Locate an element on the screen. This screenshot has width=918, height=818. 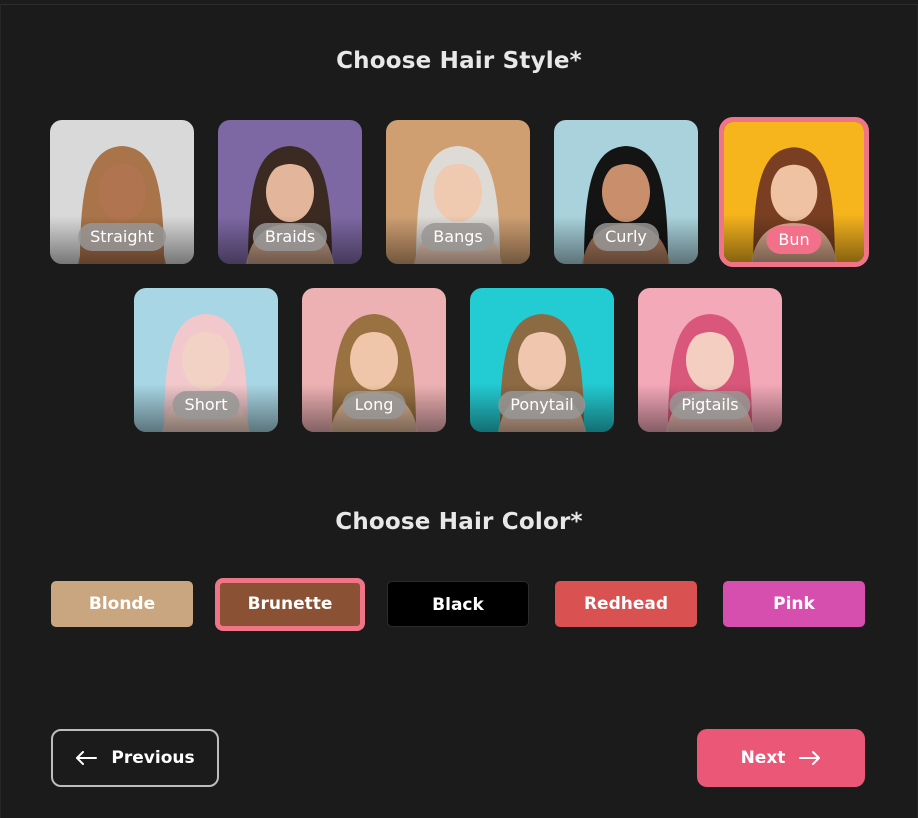
hair-style-label: Curly is located at coordinates (626, 237).